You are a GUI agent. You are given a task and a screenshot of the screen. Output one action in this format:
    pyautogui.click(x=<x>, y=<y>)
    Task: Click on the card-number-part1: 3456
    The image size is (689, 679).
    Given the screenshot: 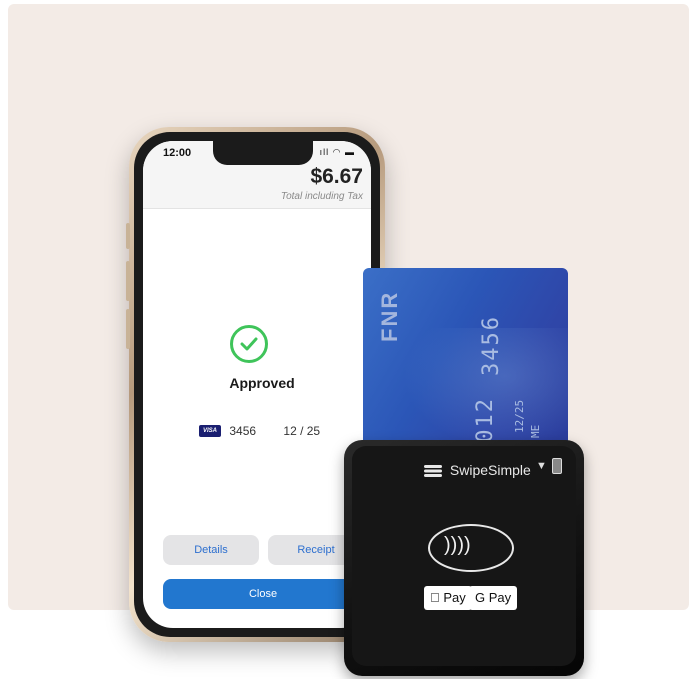 What is the action you would take?
    pyautogui.click(x=491, y=345)
    